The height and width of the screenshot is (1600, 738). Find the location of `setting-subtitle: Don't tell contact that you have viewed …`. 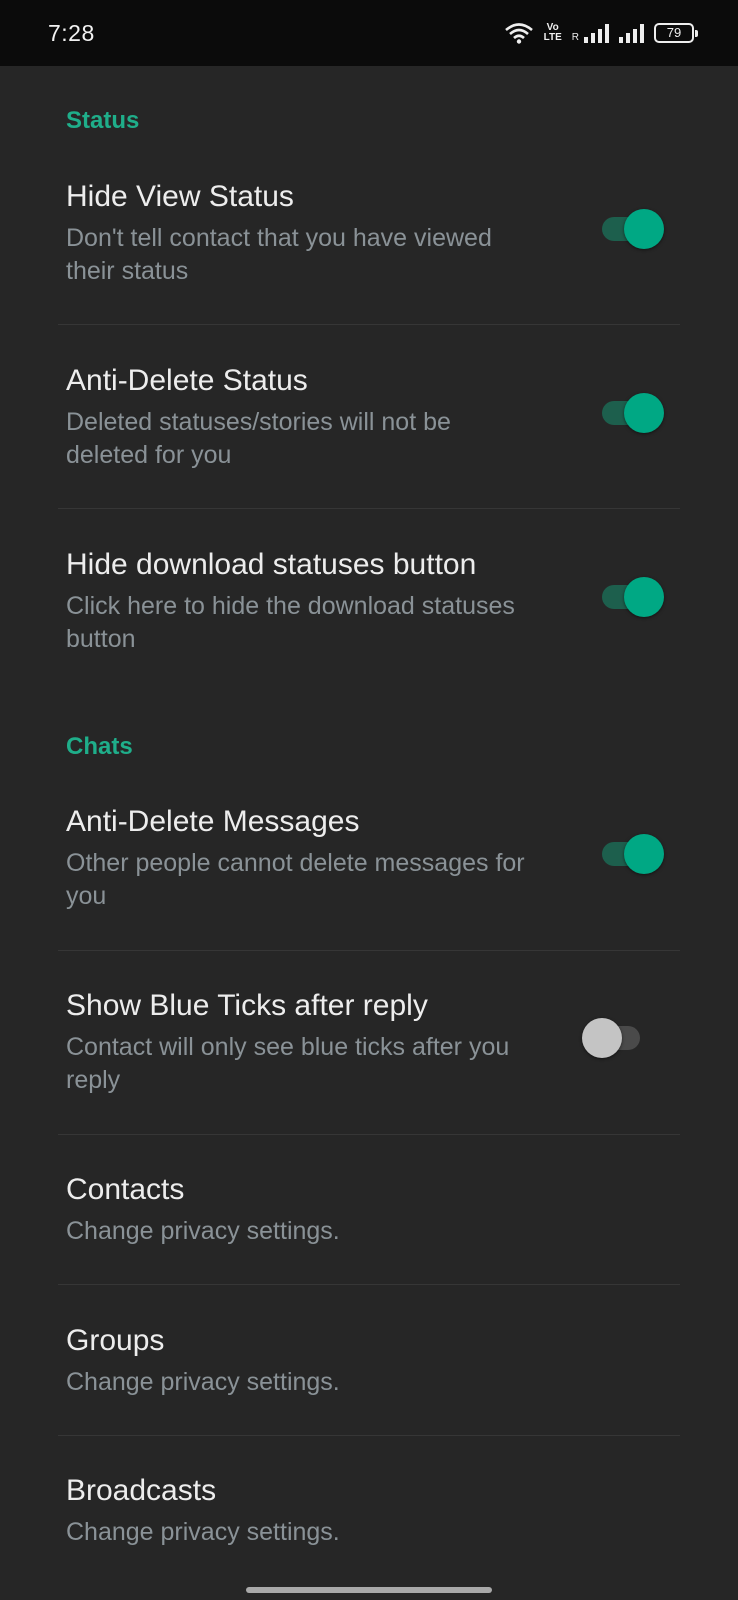

setting-subtitle: Don't tell contact that you have viewed … is located at coordinates (279, 254).